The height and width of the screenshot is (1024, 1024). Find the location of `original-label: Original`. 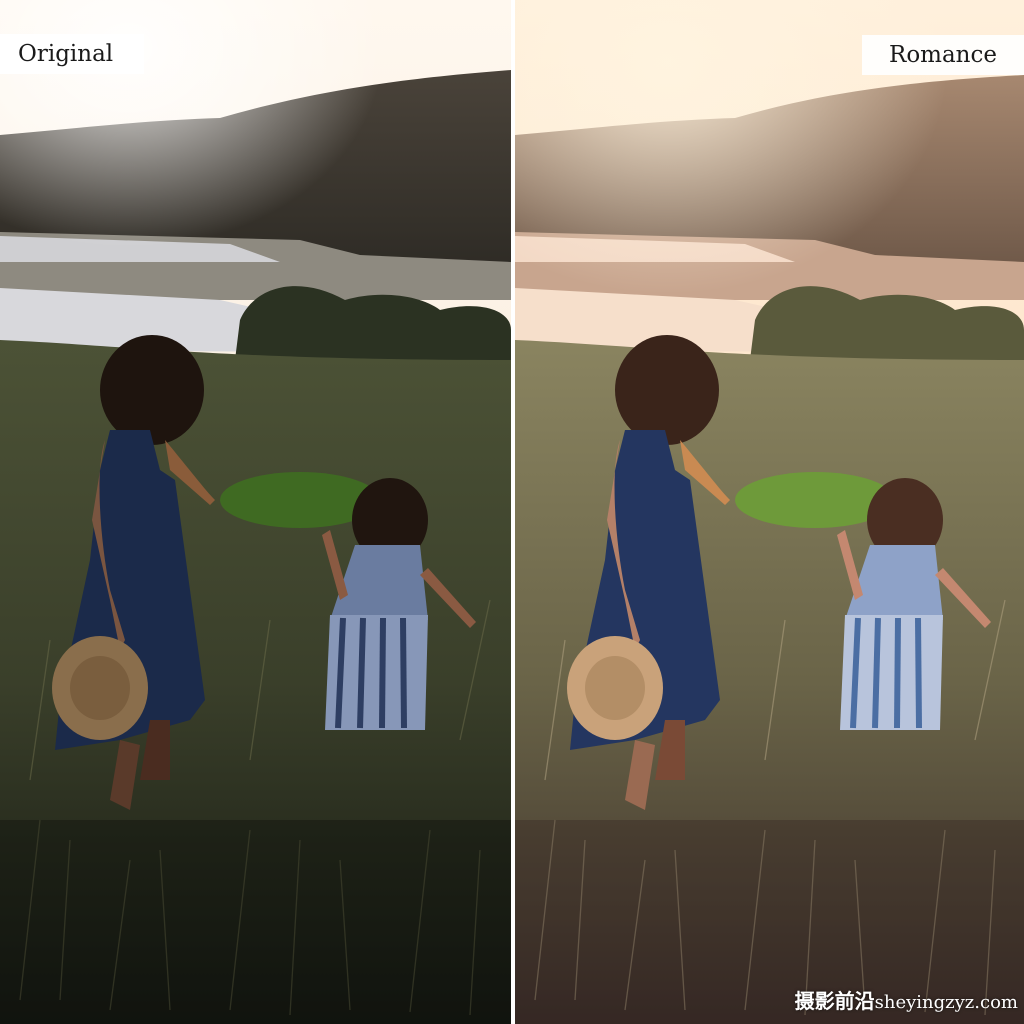

original-label: Original is located at coordinates (72, 54).